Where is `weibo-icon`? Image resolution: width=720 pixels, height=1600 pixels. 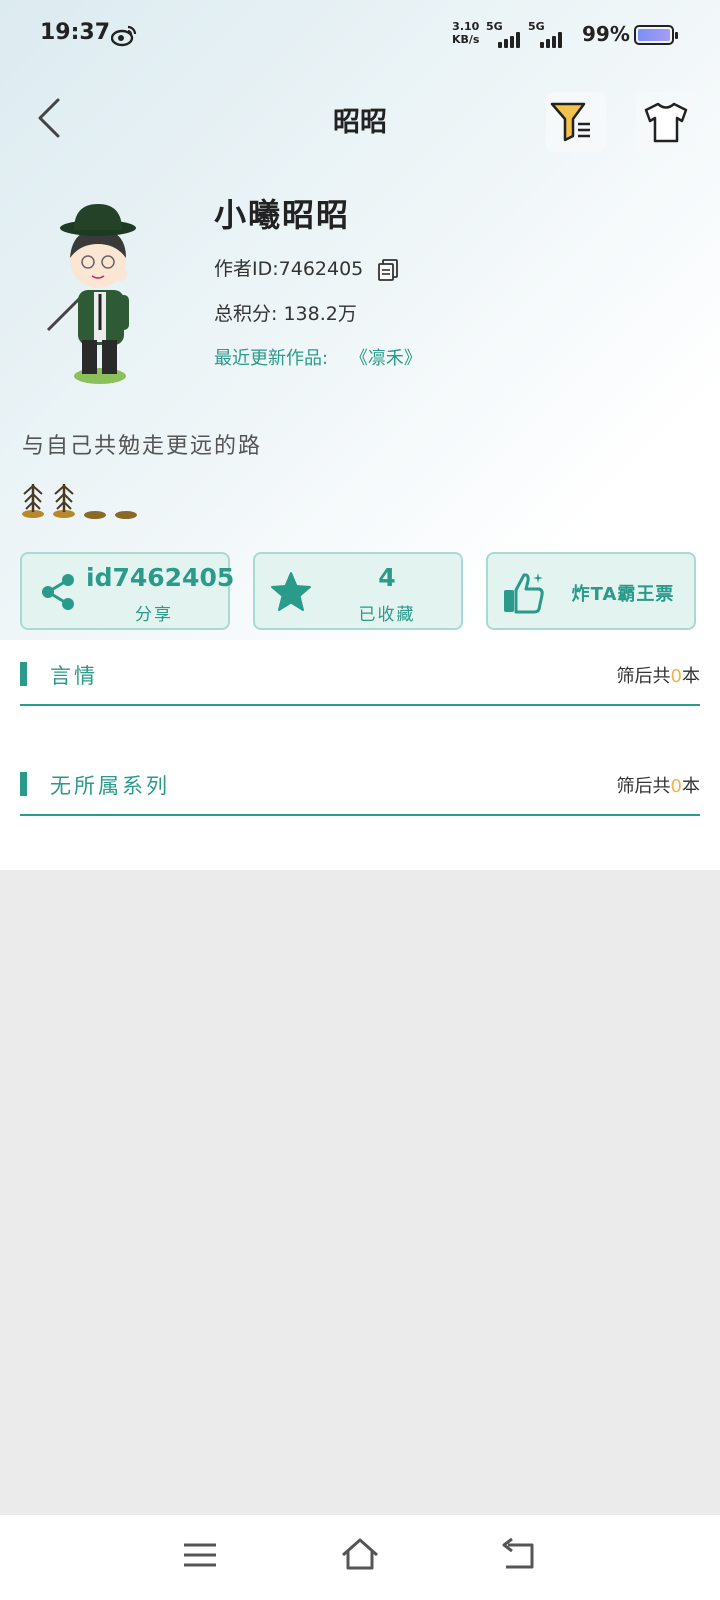 weibo-icon is located at coordinates (124, 36).